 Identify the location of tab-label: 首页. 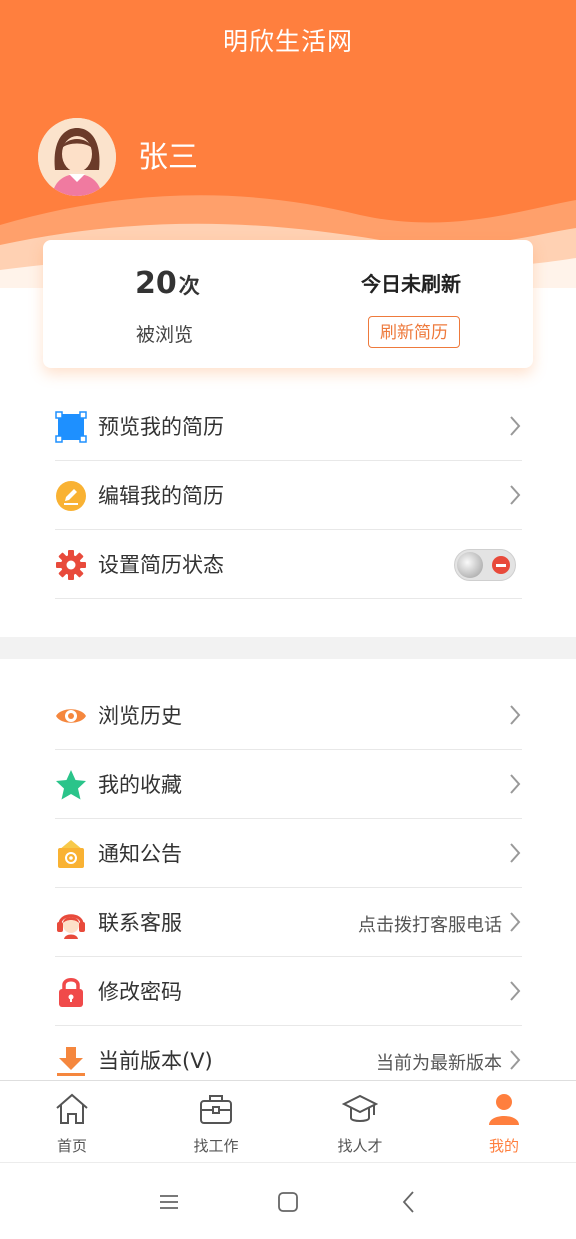
(71, 1146).